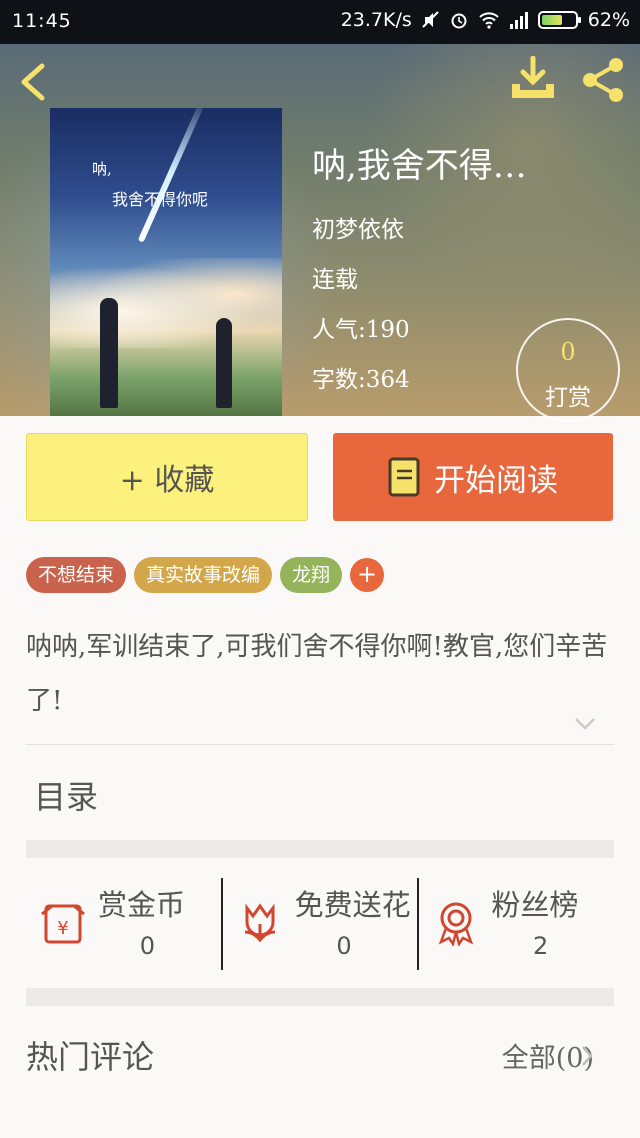  Describe the element at coordinates (102, 169) in the screenshot. I see `cover-caption: 呐,` at that location.